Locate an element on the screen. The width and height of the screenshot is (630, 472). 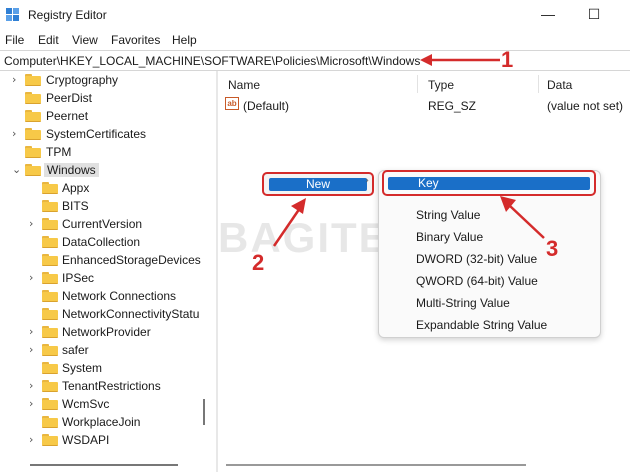
menu-edit: Edit is located at coordinates (48, 40).